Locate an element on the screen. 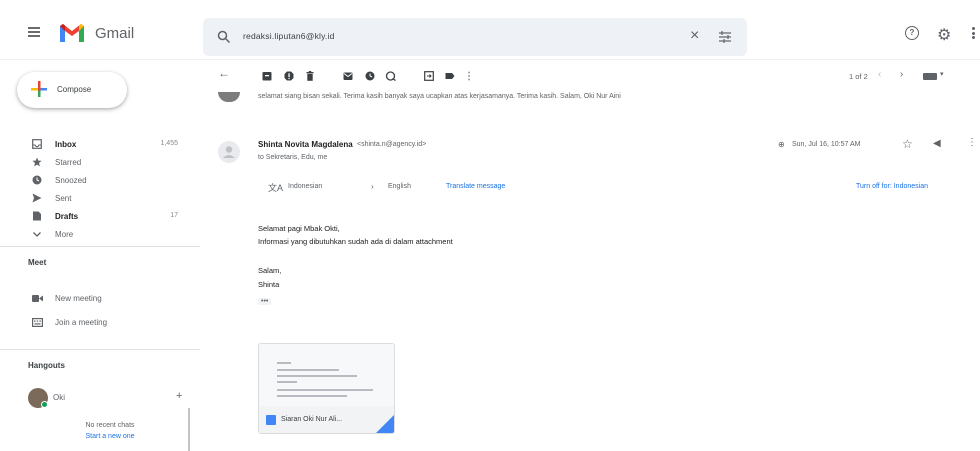 This screenshot has width=980, height=451. snooze-clock-icon is located at coordinates (370, 76).